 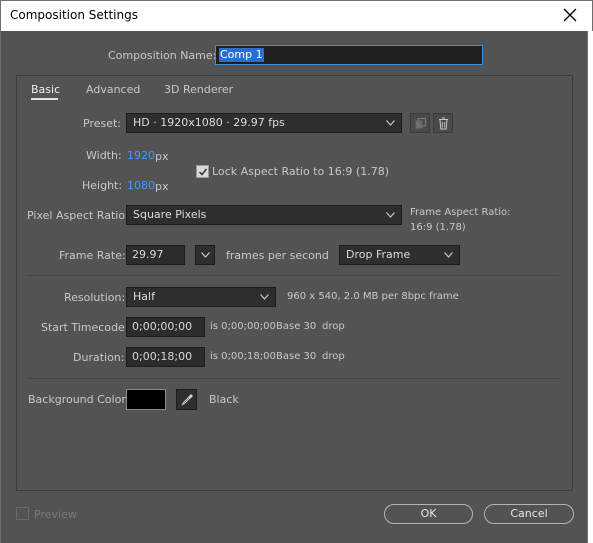 I want to click on frame-rate-unit: frames per second, so click(x=277, y=255).